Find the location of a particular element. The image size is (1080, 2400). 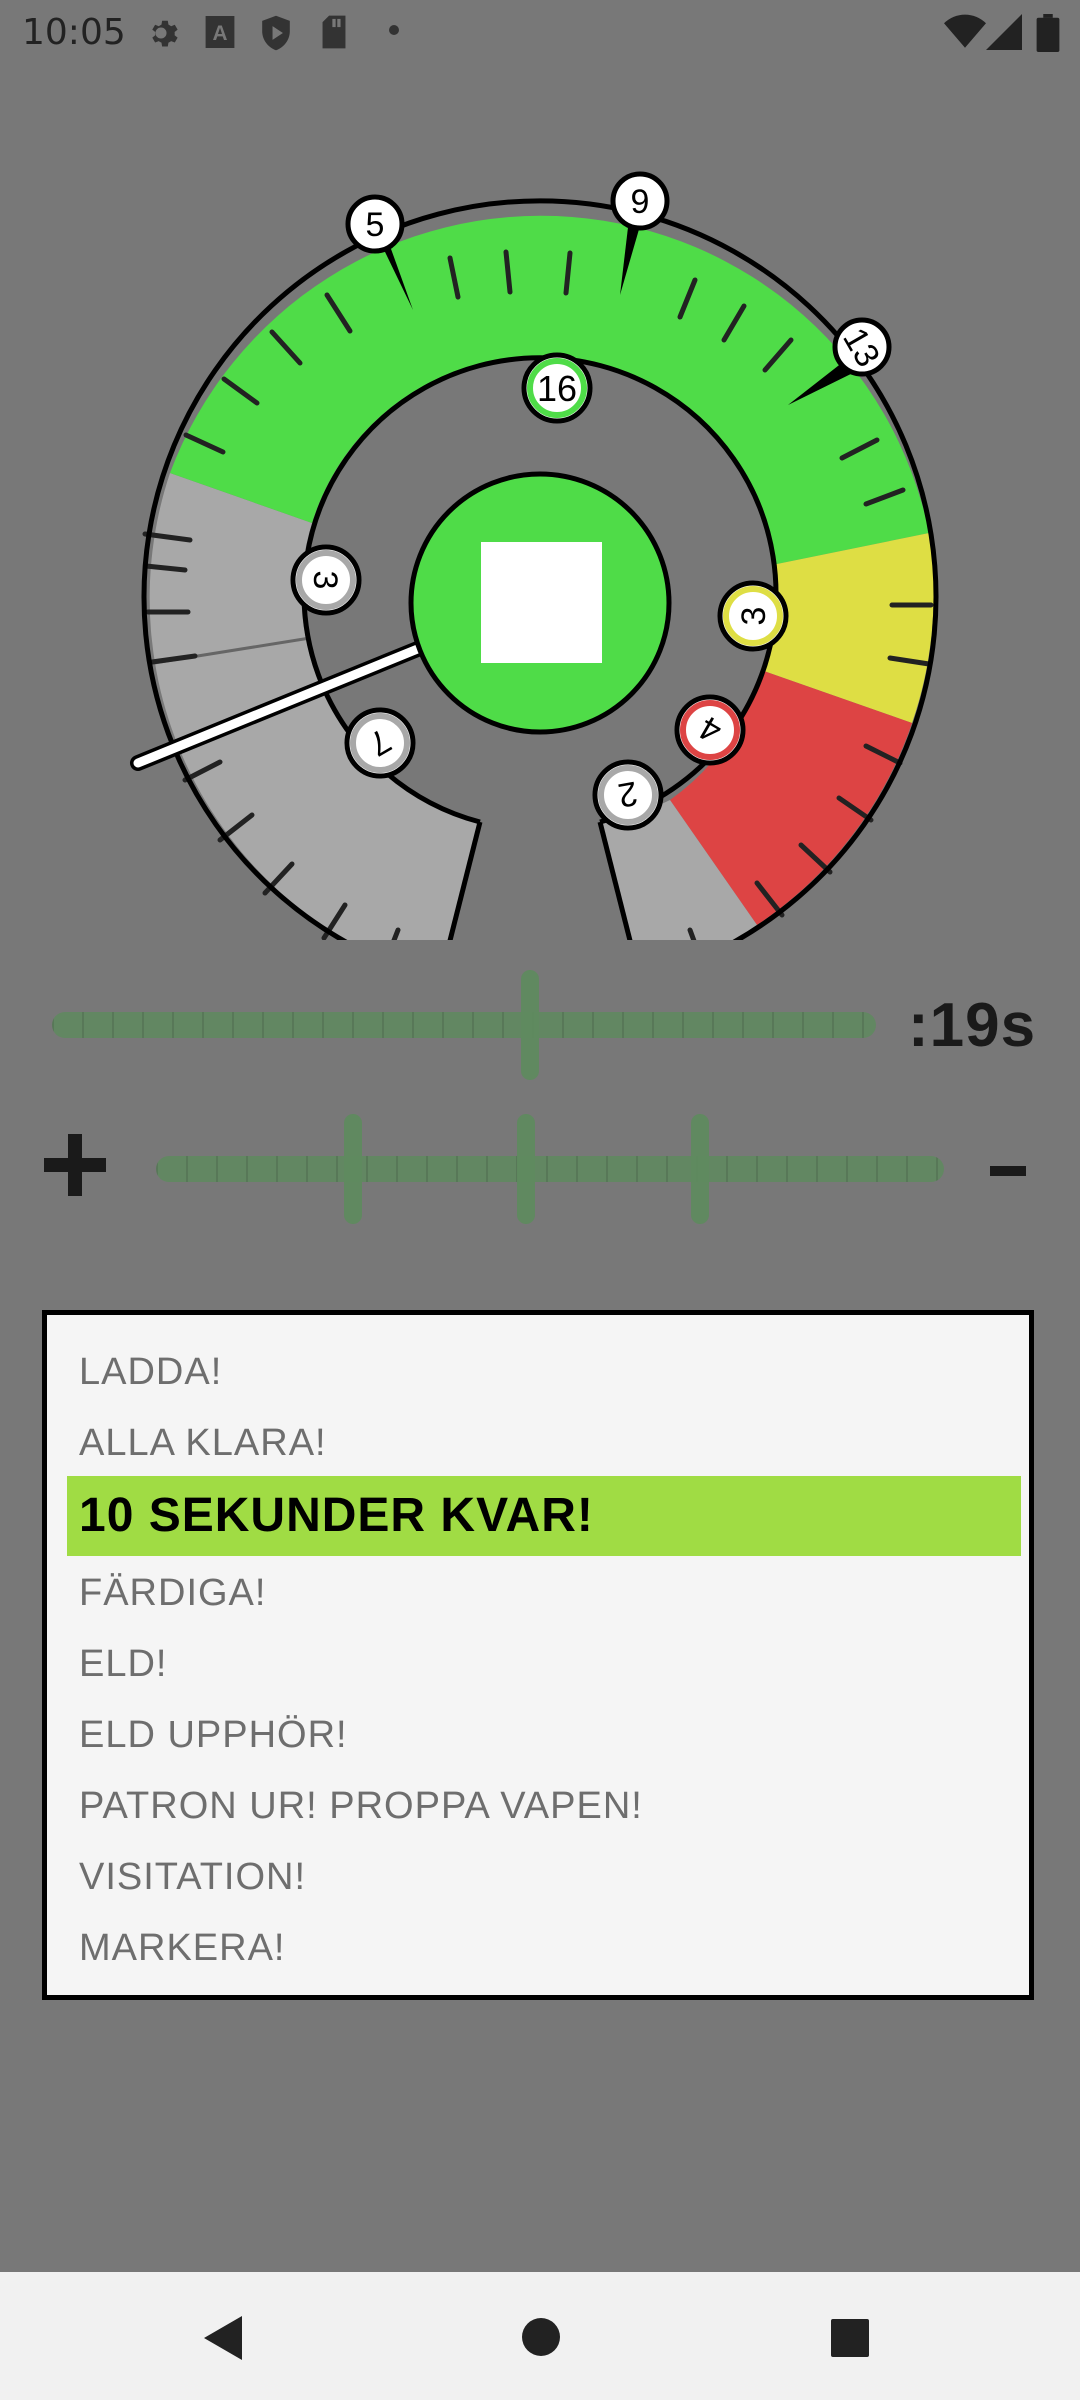

command-item: FÄRDIGA! is located at coordinates (544, 1593).